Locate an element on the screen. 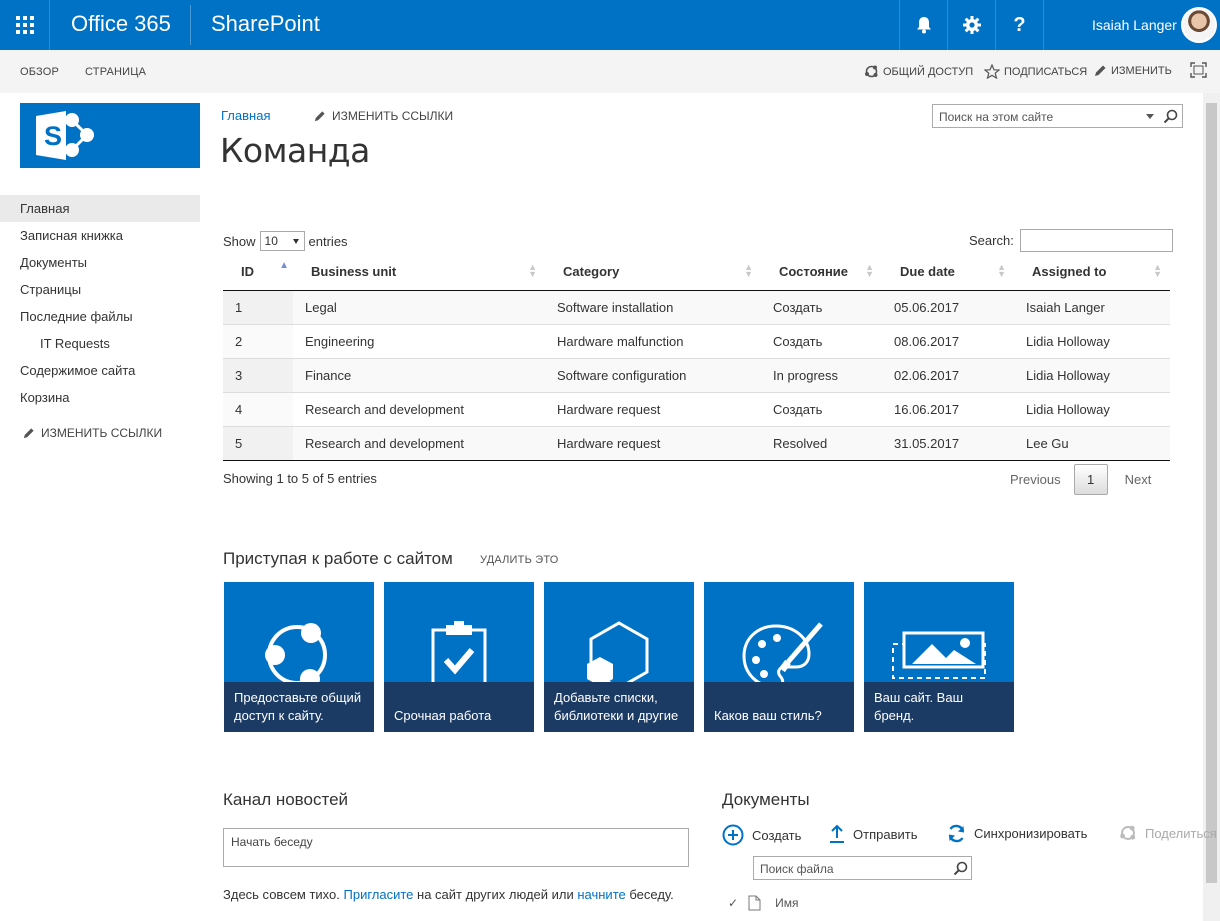  scrollbar-thumb is located at coordinates (1211, 493).